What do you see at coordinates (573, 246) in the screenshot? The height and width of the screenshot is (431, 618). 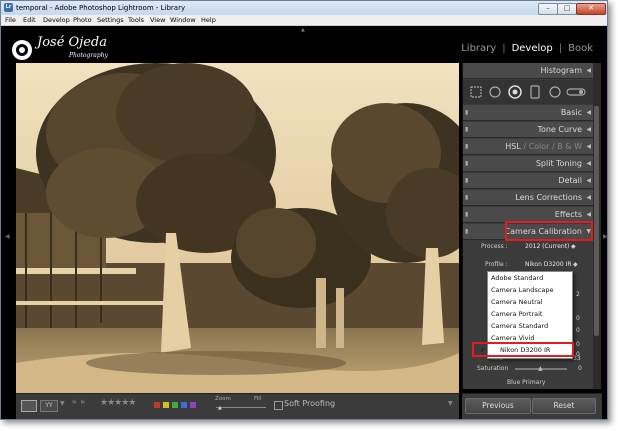 I see `process-dropdown-icon: ◆` at bounding box center [573, 246].